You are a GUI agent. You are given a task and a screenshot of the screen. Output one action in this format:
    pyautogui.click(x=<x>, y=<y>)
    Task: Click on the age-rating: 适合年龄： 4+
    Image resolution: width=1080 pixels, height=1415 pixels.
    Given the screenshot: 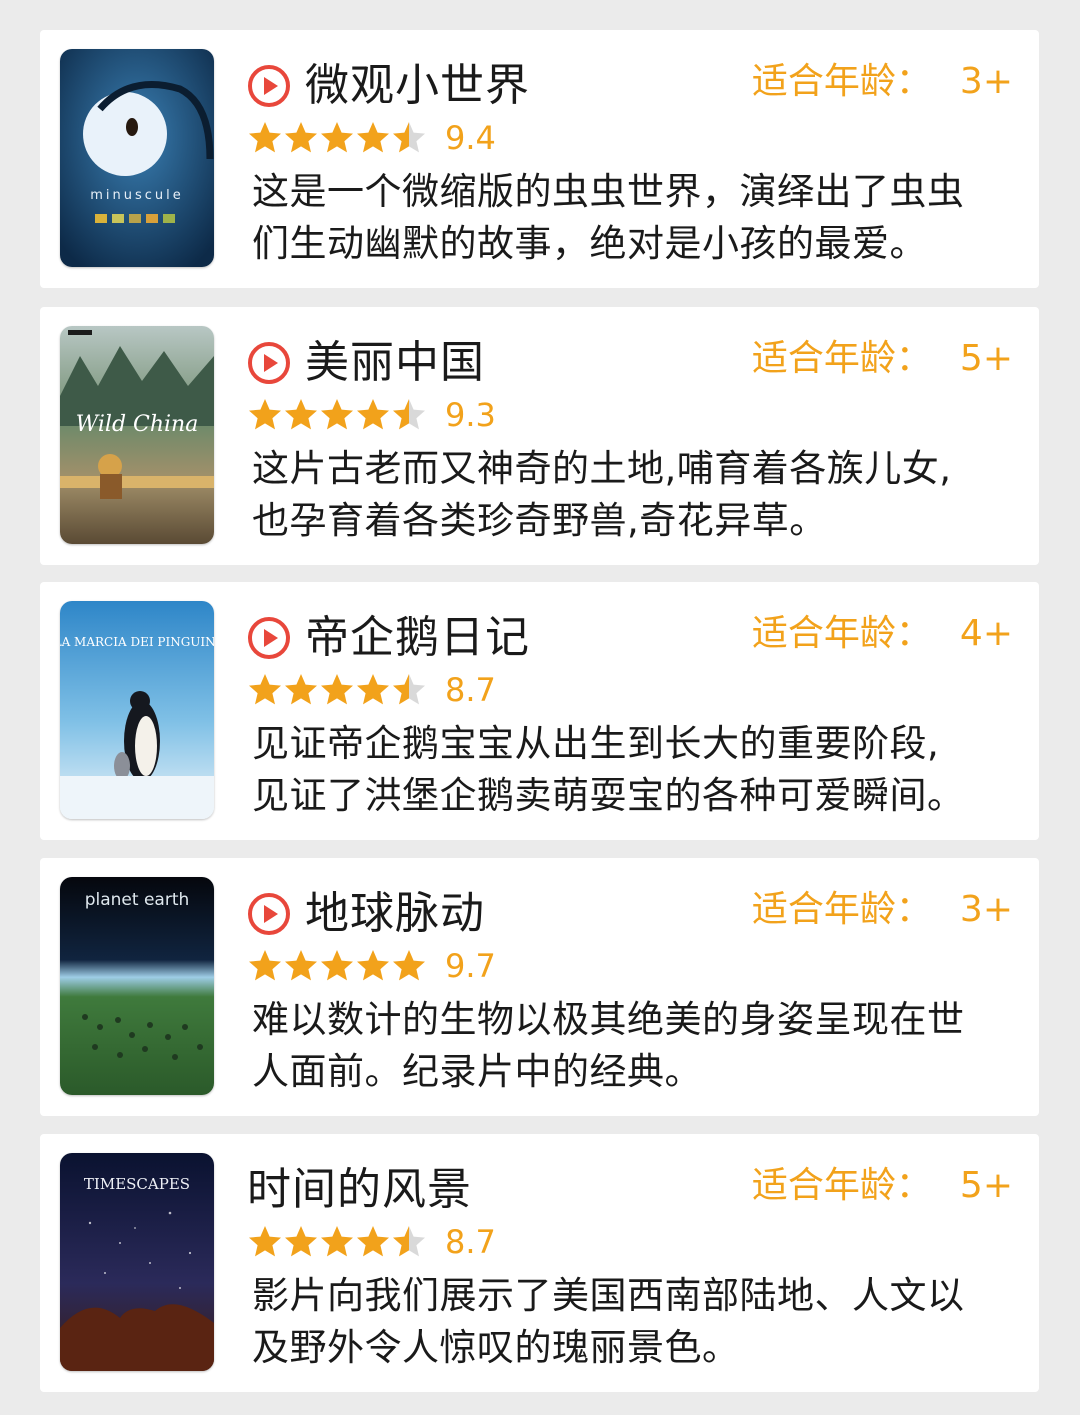 What is the action you would take?
    pyautogui.click(x=882, y=634)
    